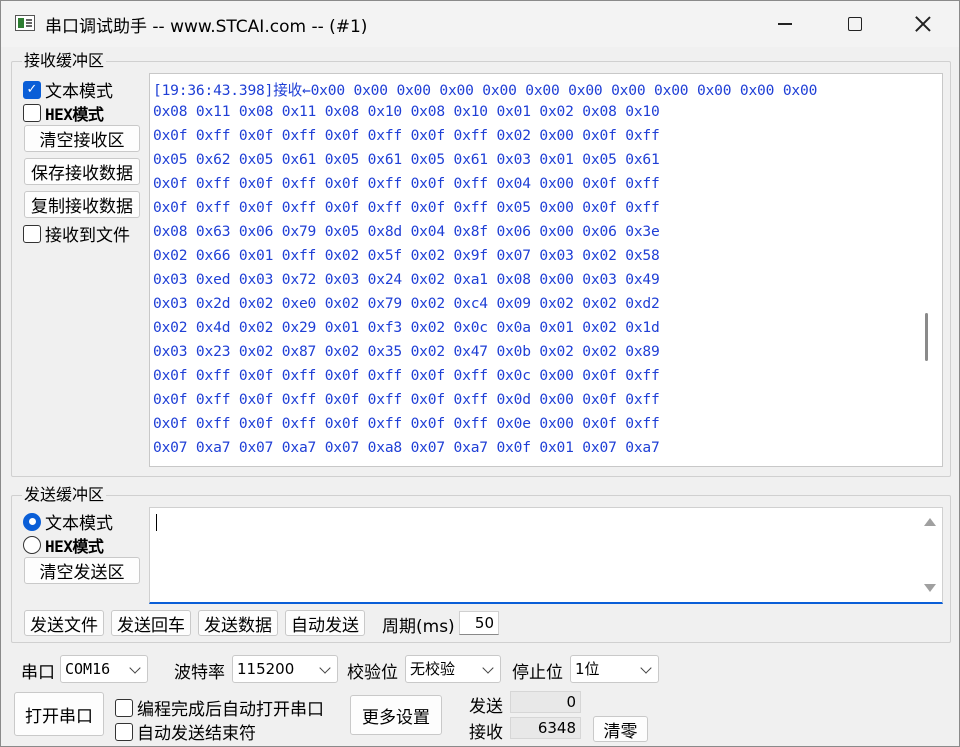 Image resolution: width=960 pixels, height=747 pixels. What do you see at coordinates (64, 495) in the screenshot?
I see `send-buffer-label: 发送缓冲区` at bounding box center [64, 495].